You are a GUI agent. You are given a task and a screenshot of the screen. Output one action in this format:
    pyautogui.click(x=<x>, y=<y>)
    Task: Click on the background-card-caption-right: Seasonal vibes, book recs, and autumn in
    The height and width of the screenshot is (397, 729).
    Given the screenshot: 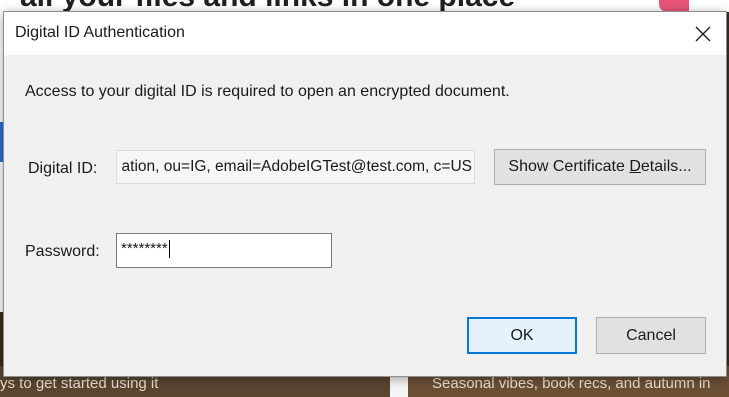 What is the action you would take?
    pyautogui.click(x=571, y=383)
    